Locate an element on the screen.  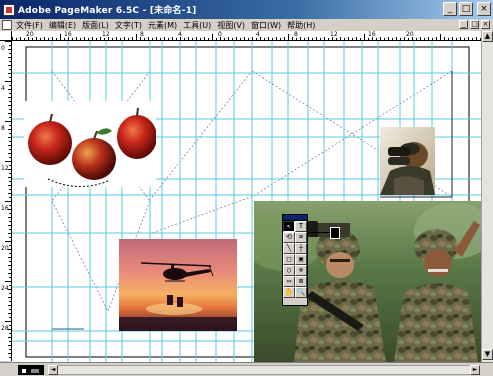
zoom-tool-icon: 🔍 is located at coordinates (301, 292).